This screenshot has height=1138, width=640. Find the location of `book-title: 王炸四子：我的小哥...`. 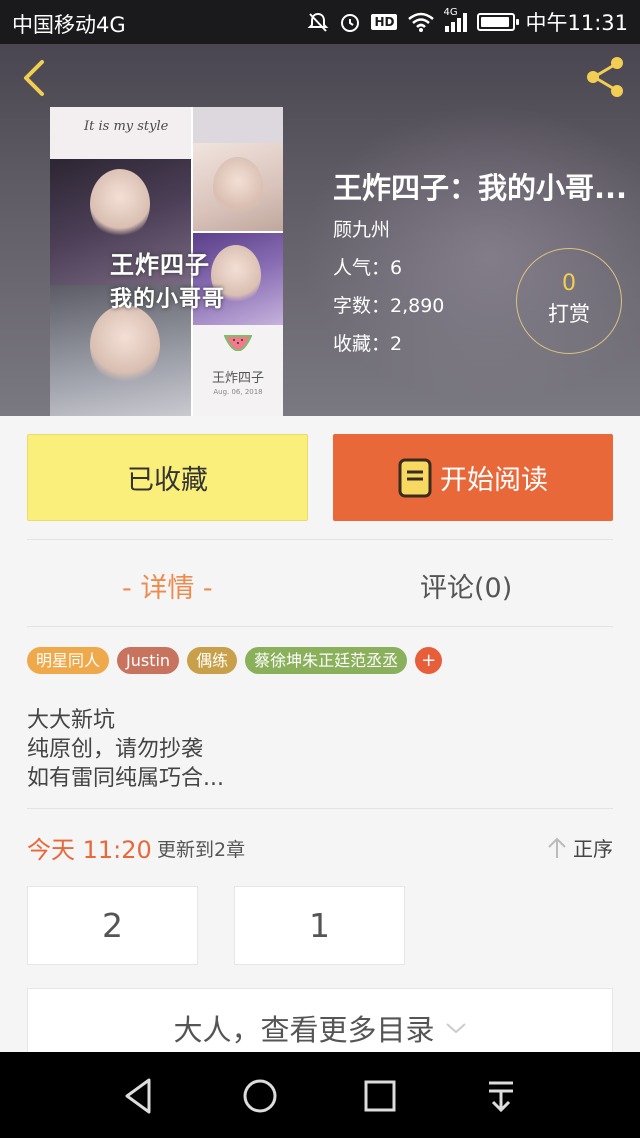

book-title: 王炸四子：我的小哥... is located at coordinates (480, 188).